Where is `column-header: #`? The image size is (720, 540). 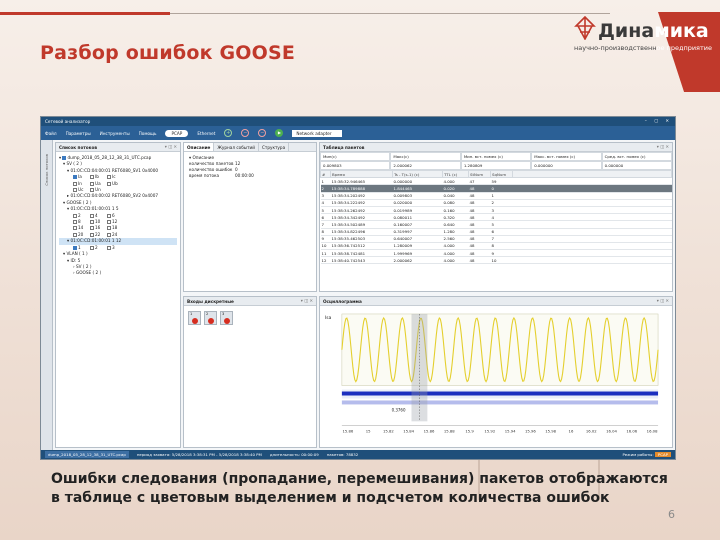
column-header: # is located at coordinates (325, 174).